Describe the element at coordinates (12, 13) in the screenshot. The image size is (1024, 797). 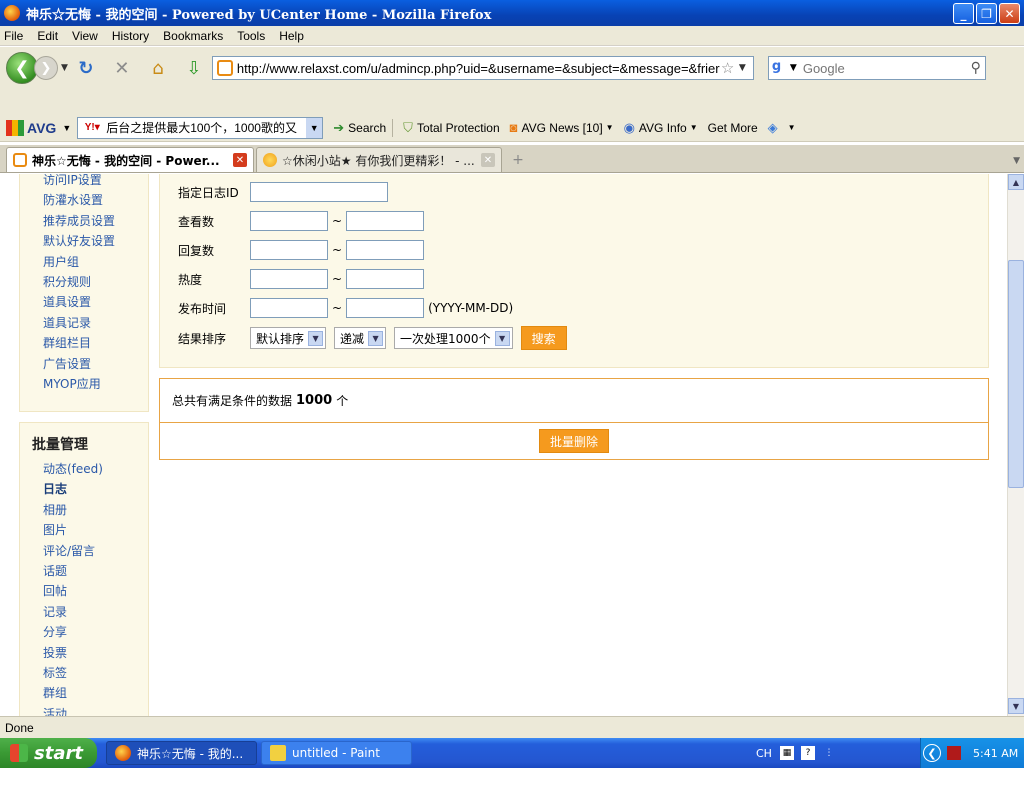
I see `firefox-icon` at that location.